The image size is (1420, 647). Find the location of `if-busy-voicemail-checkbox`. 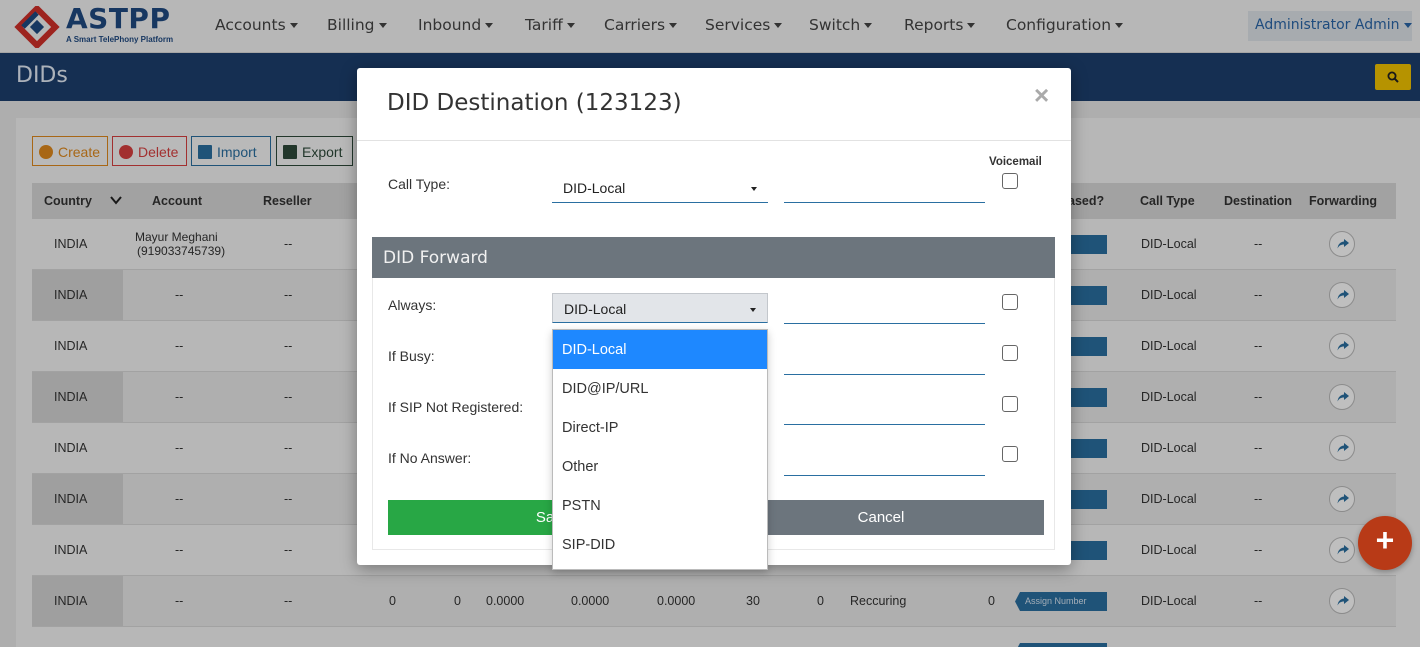

if-busy-voicemail-checkbox is located at coordinates (1010, 353).